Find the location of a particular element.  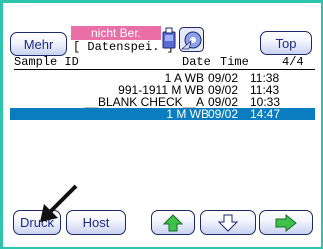

usb-drive-icon is located at coordinates (169, 38).